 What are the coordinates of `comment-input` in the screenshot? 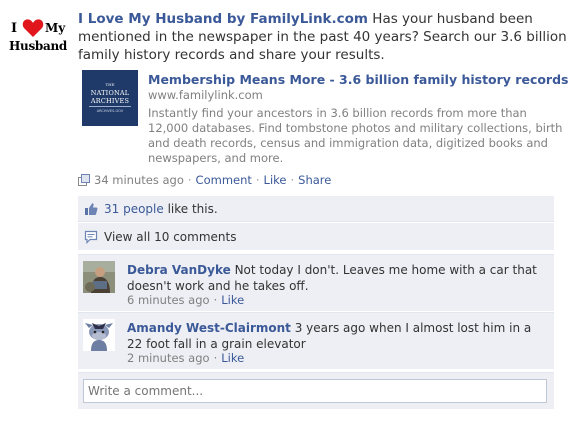 It's located at (315, 391).